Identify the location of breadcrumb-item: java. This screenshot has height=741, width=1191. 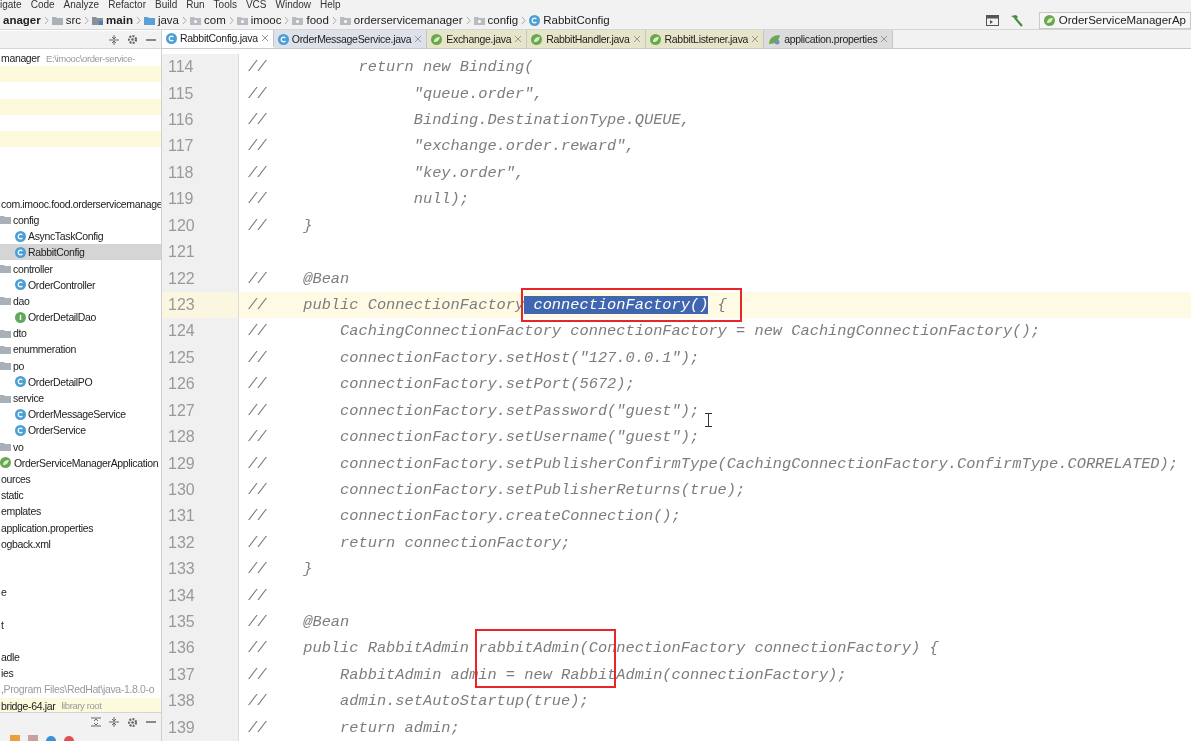
(161, 20).